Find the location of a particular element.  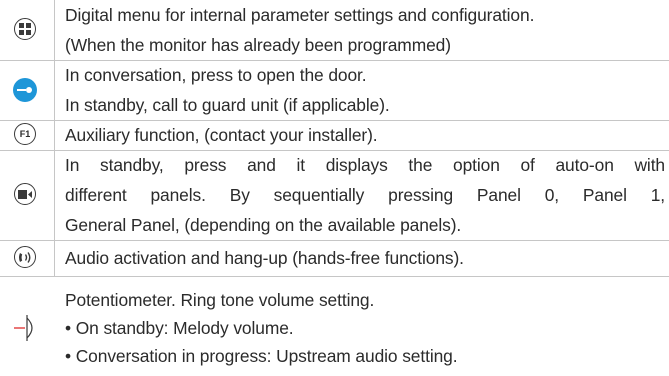

description-line: • On standby: Melody volume. is located at coordinates (179, 328).